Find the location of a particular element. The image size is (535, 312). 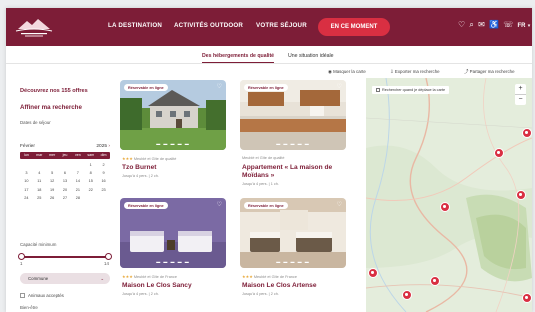

calendar-day: 10 is located at coordinates (26, 181).